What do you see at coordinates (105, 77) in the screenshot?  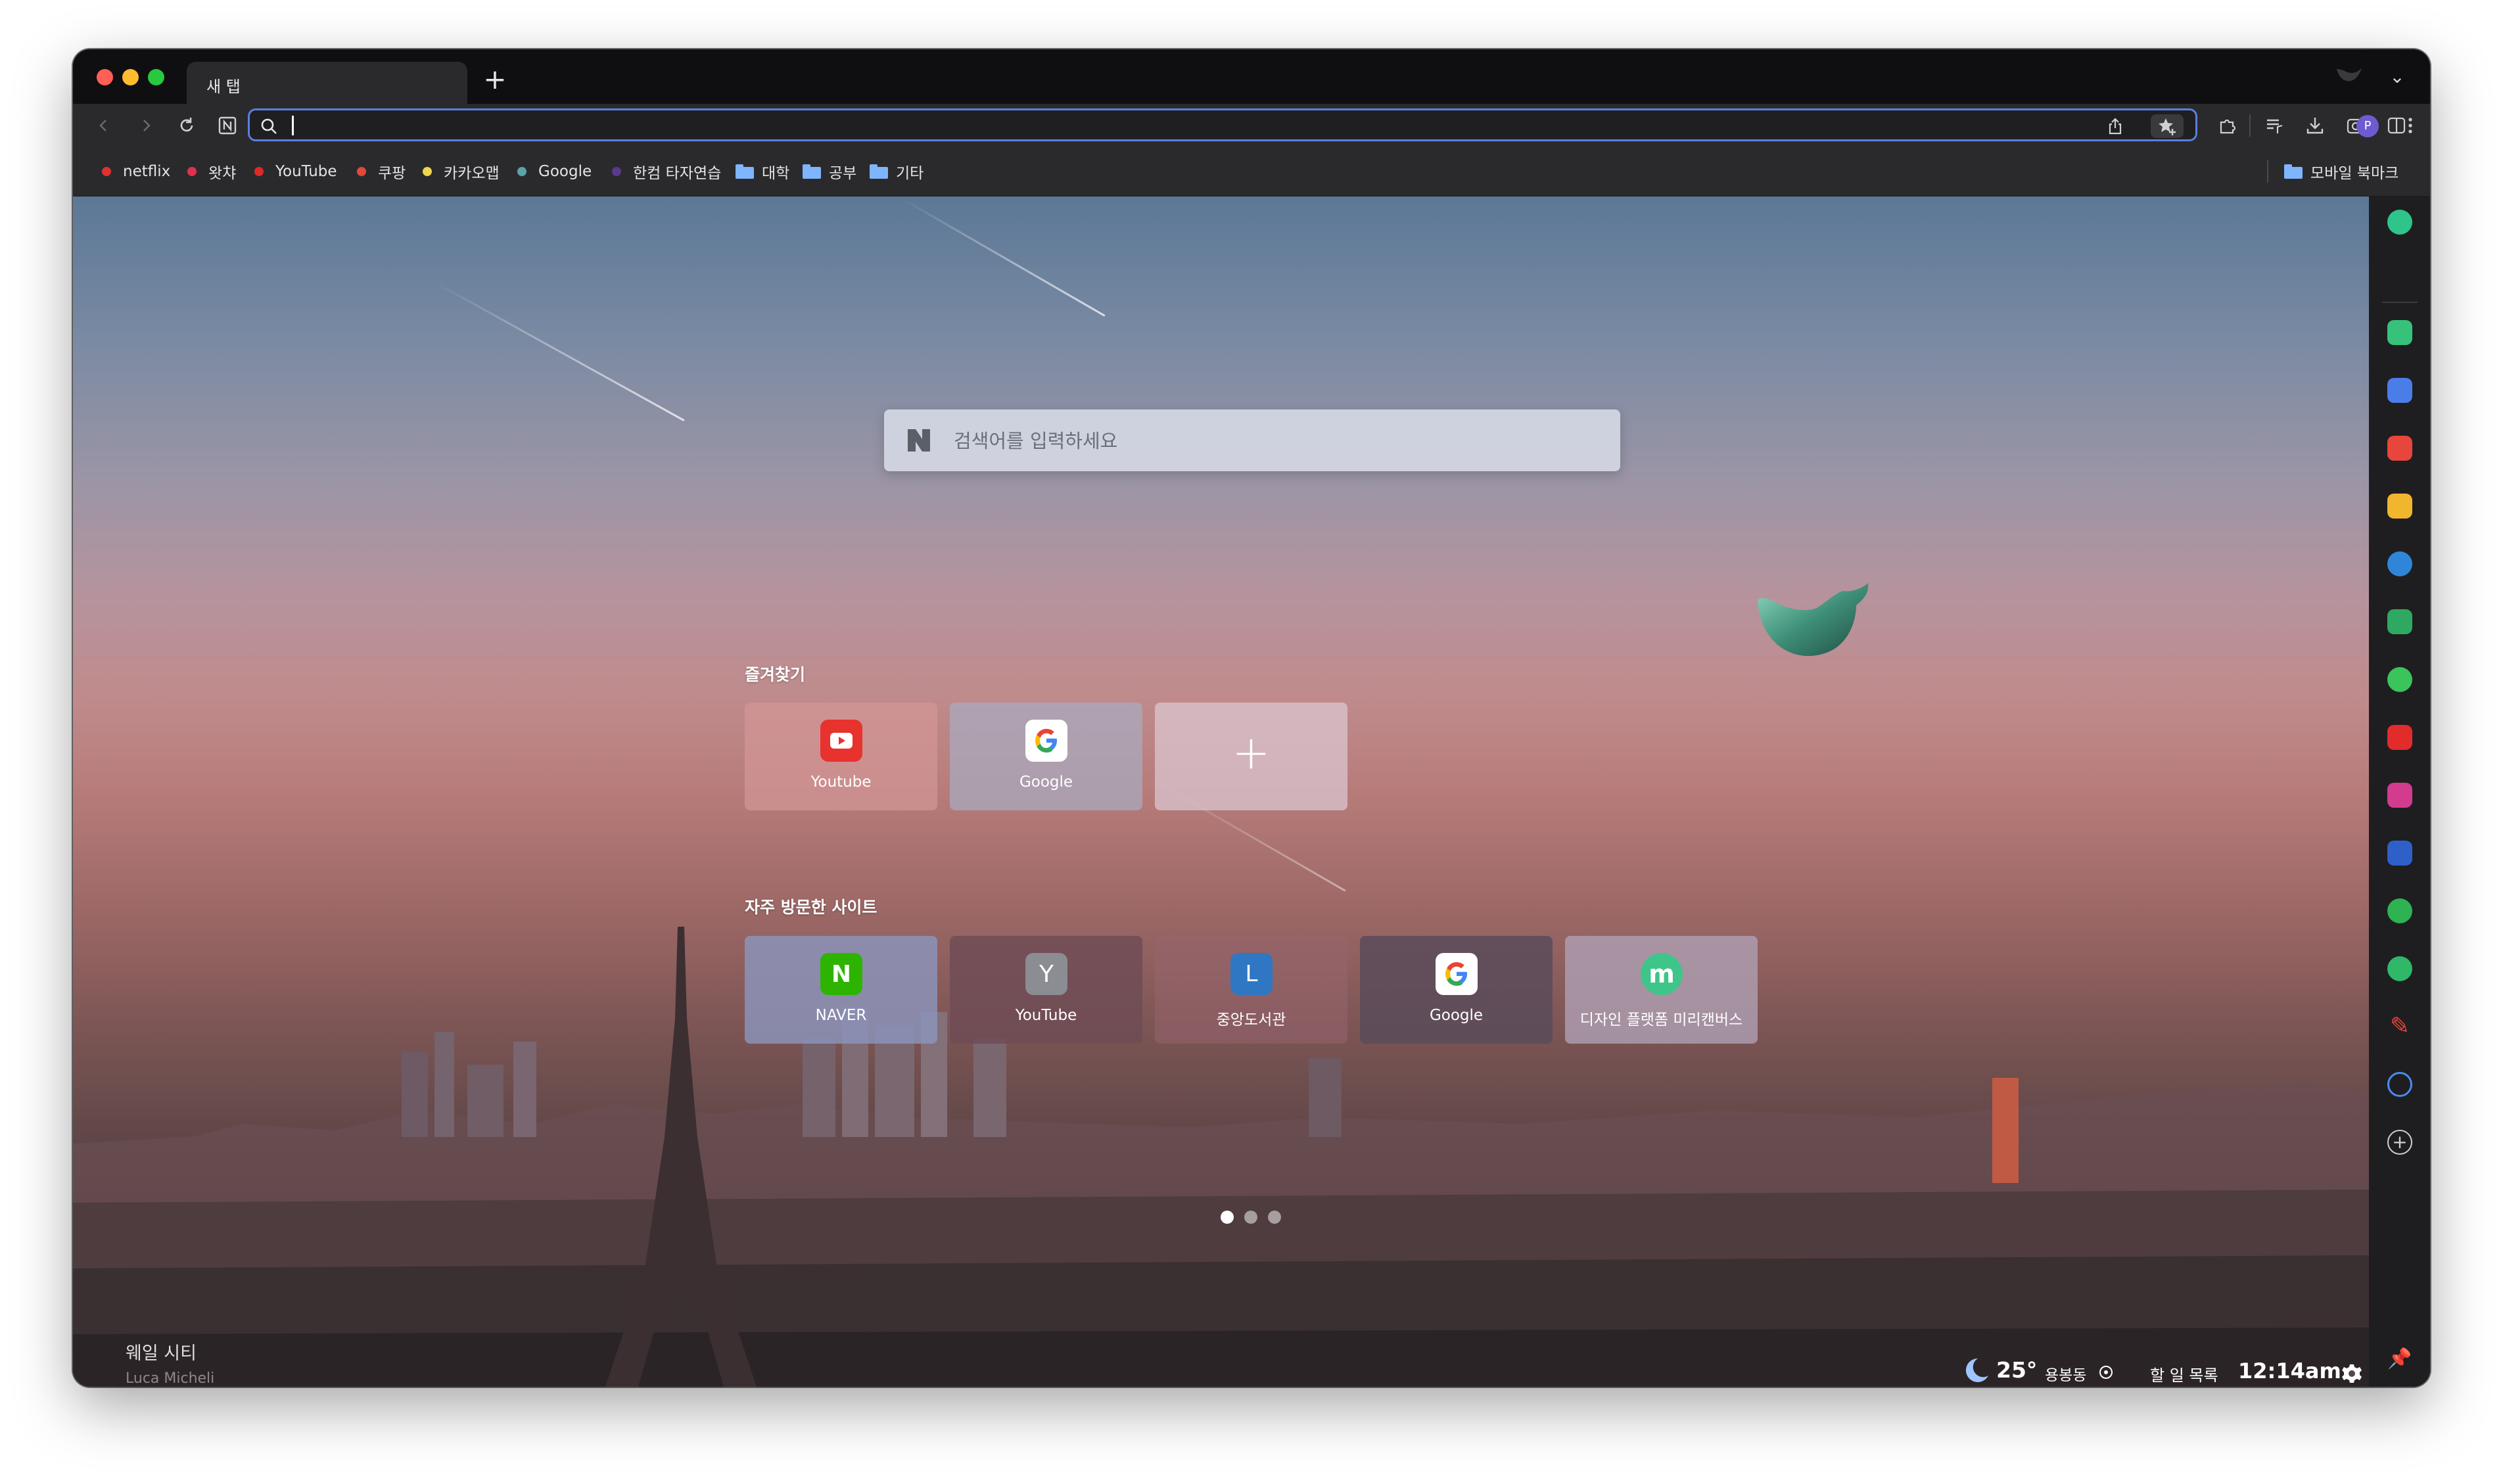 I see `close-window-button` at bounding box center [105, 77].